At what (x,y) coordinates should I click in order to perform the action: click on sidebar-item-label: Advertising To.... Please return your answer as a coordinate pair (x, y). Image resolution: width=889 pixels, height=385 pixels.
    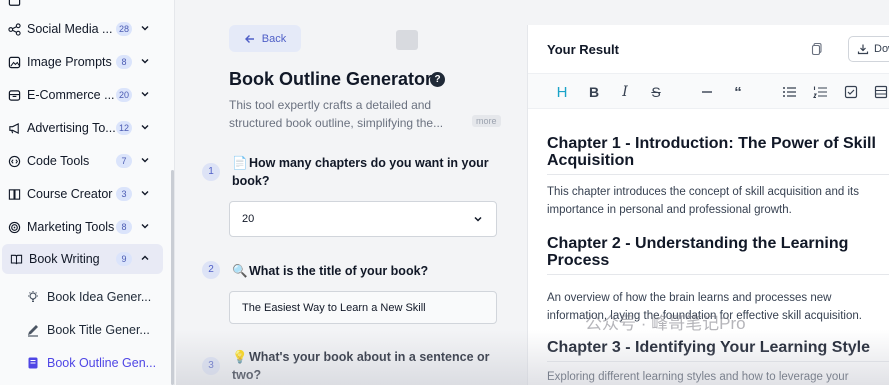
    Looking at the image, I should click on (71, 128).